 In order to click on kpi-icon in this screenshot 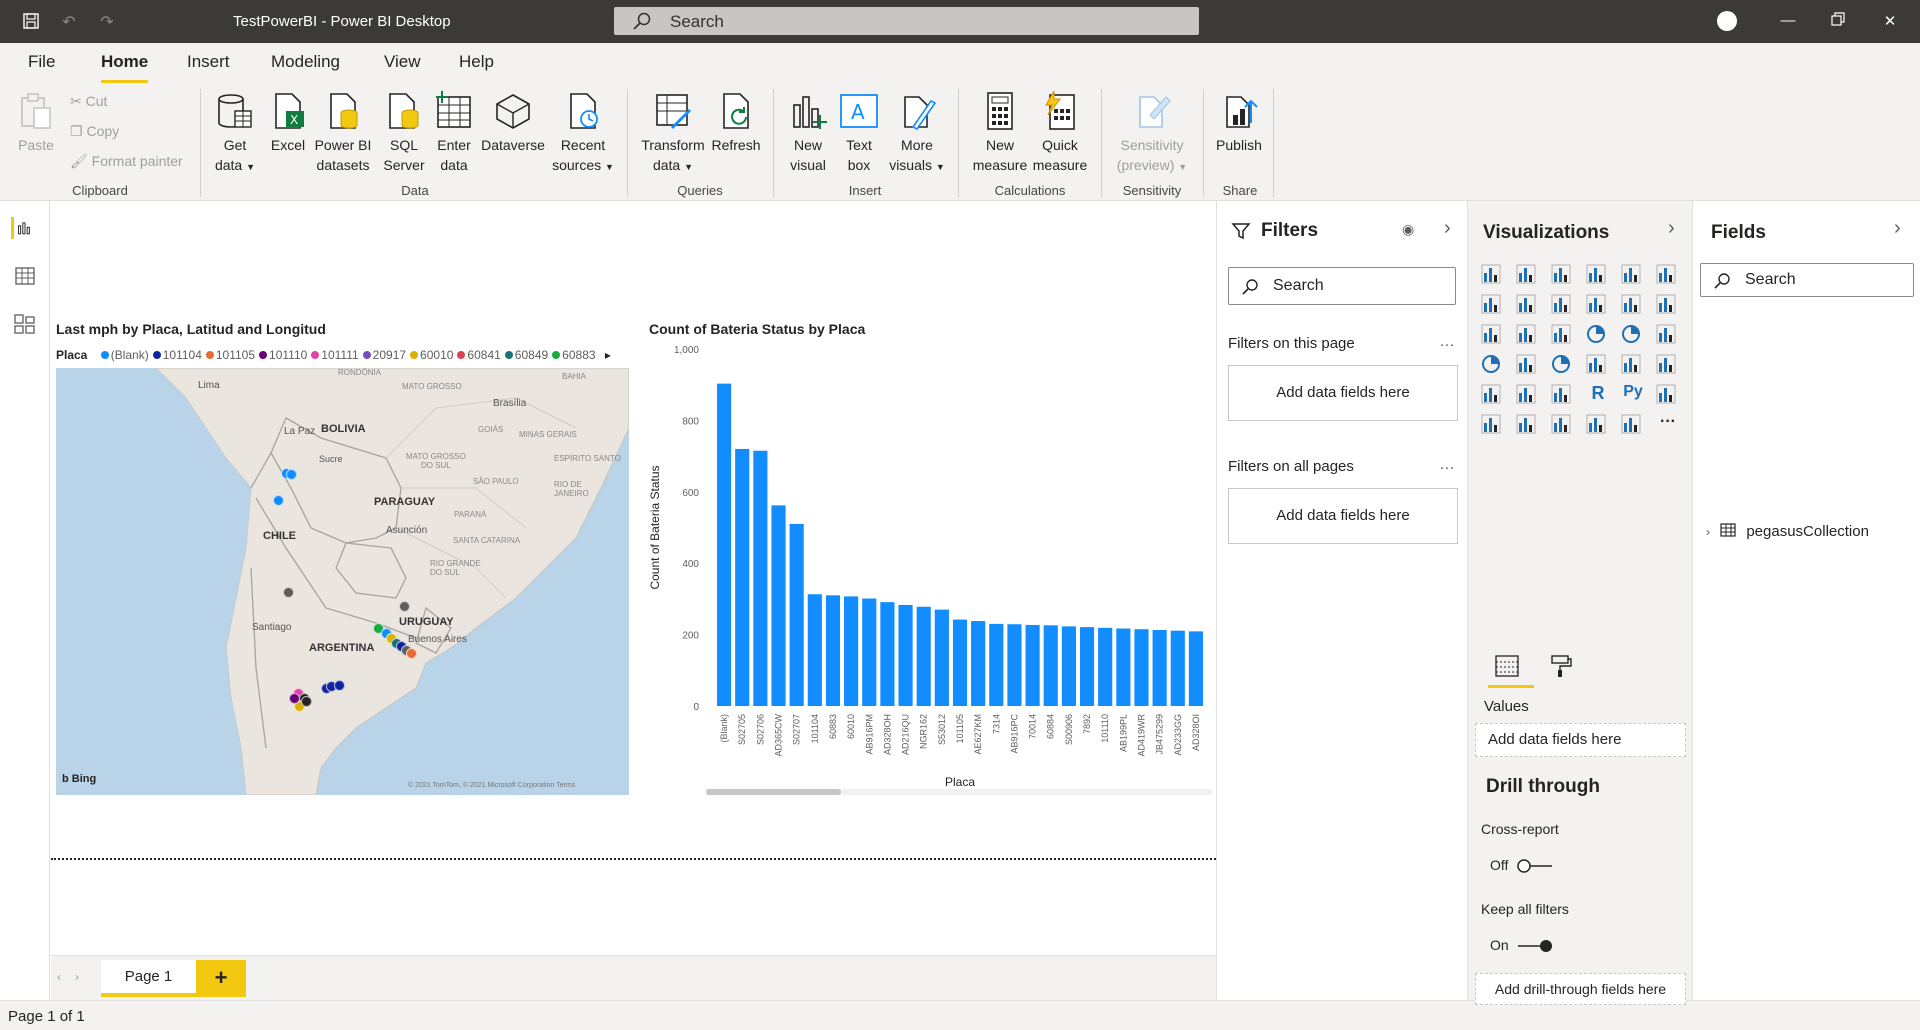, I will do `click(1668, 366)`.